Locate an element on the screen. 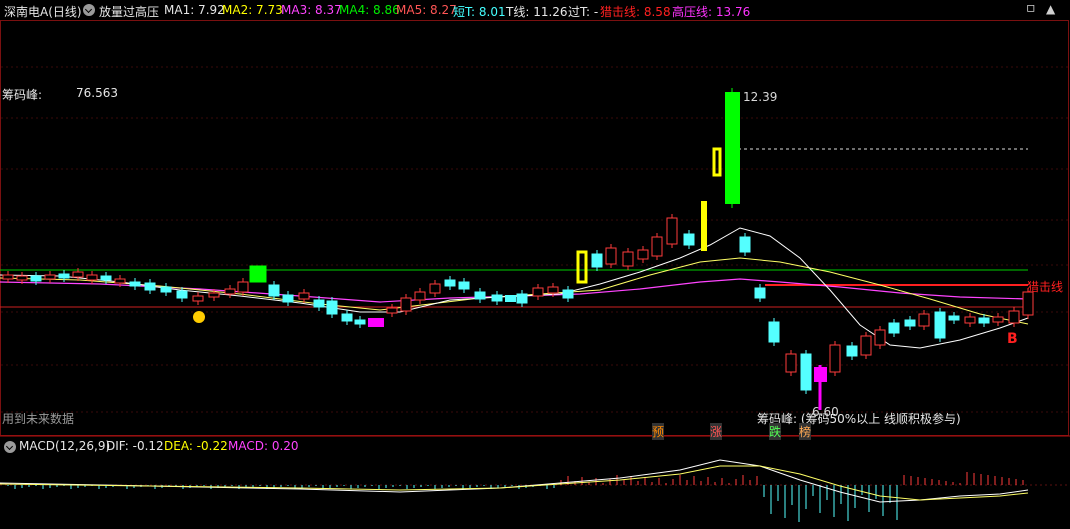 Image resolution: width=1070 pixels, height=529 pixels. chip-peak-value: 76.563 is located at coordinates (97, 93).